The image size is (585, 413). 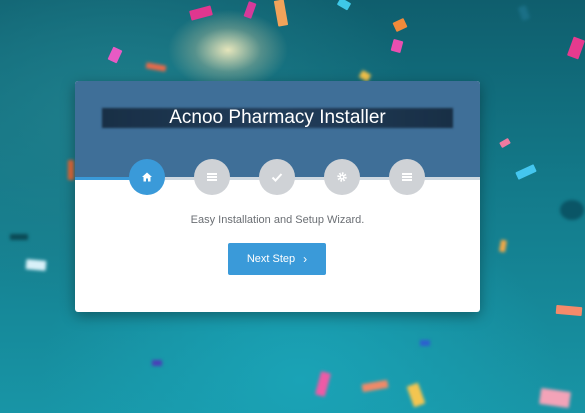 I want to click on step-1-home, so click(x=147, y=177).